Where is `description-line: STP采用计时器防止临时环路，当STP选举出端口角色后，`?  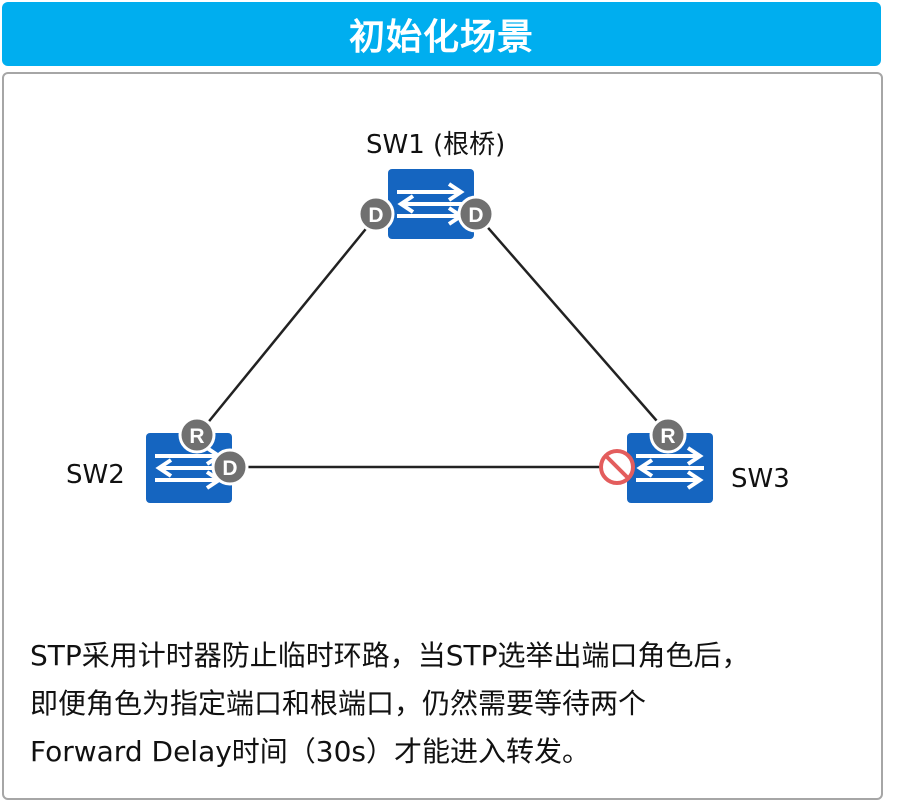
description-line: STP采用计时器防止临时环路，当STP选举出端口角色后， is located at coordinates (390, 655).